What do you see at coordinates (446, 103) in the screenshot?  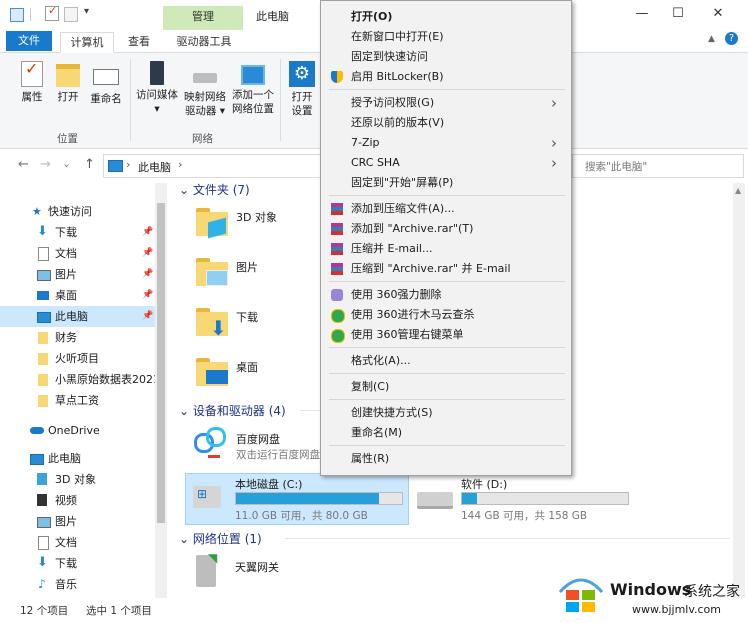 I see `menu-item: 授予访问权限(G) ›` at bounding box center [446, 103].